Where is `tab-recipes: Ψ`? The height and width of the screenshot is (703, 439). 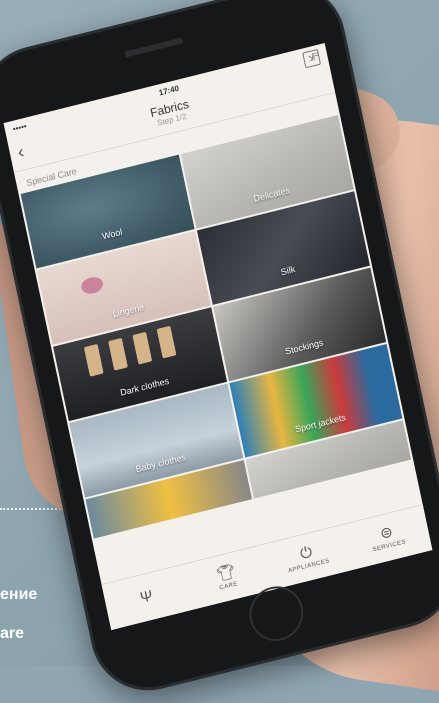 tab-recipes: Ψ is located at coordinates (147, 597).